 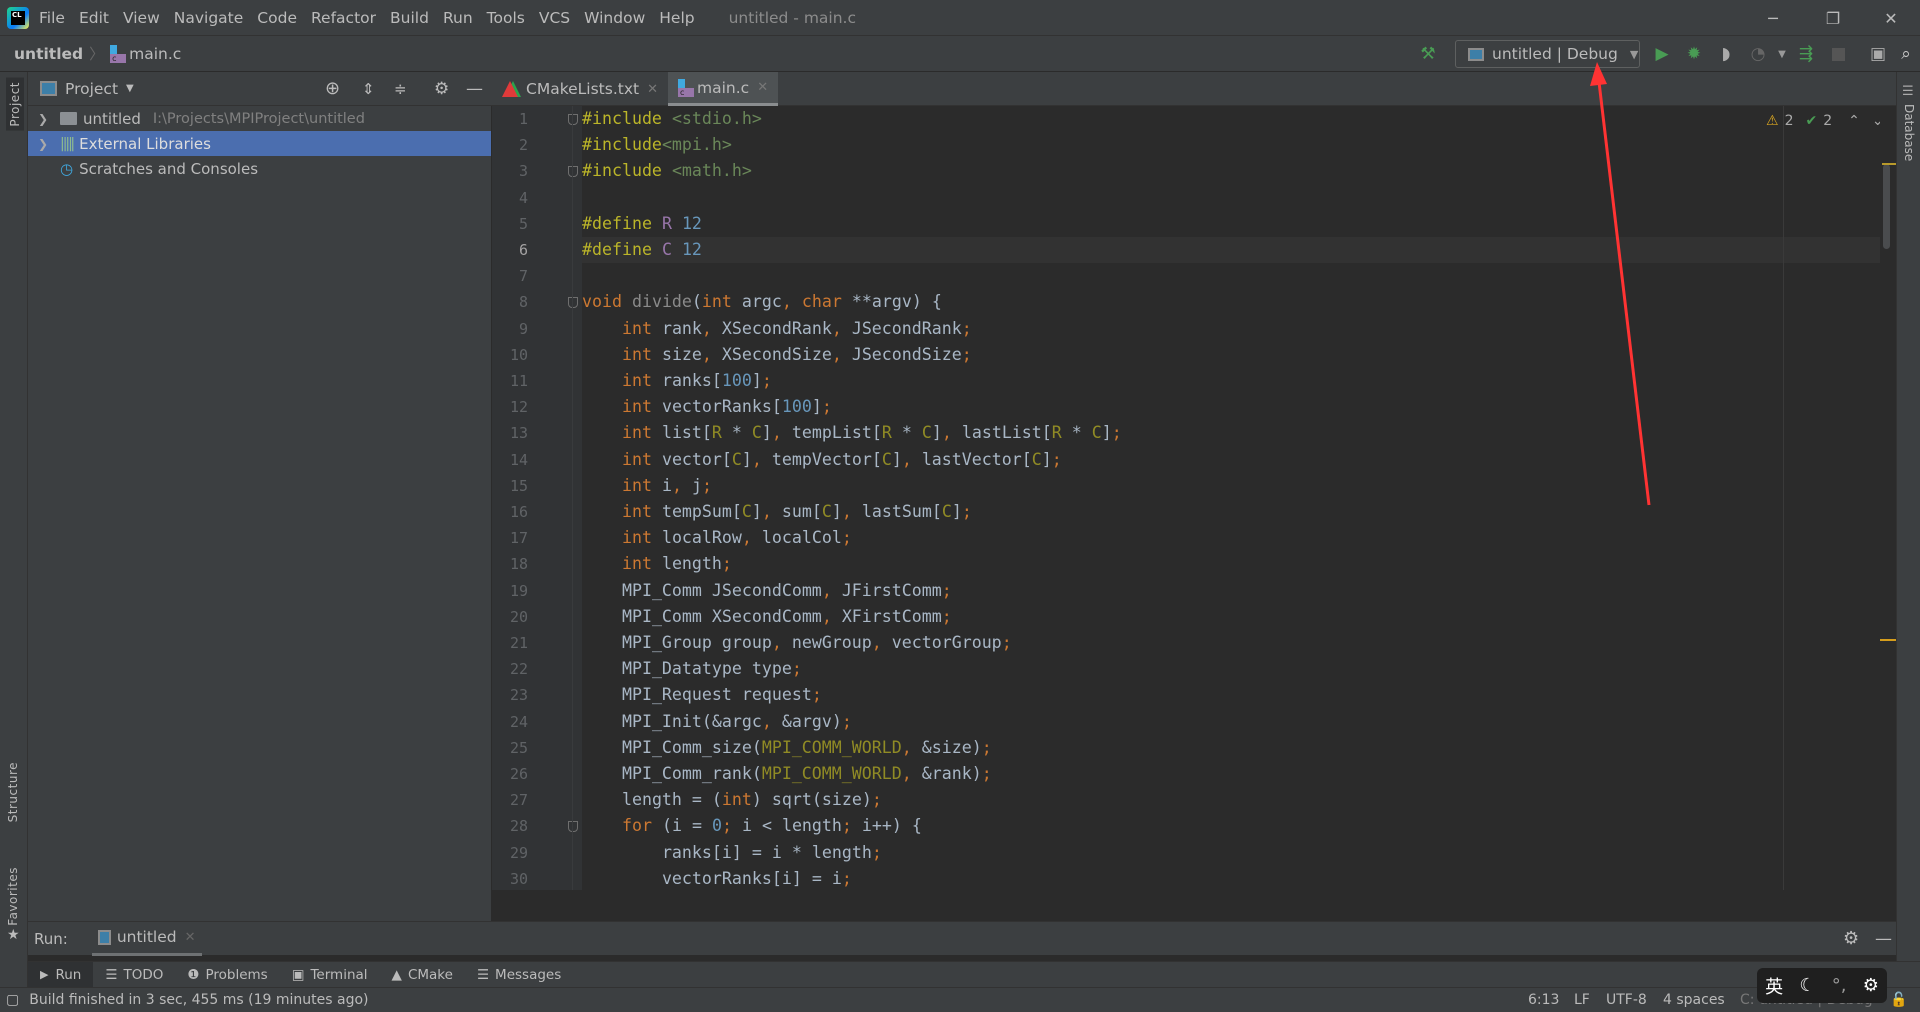 What do you see at coordinates (1231, 329) in the screenshot?
I see `code-line: int rank, XSecondRank, JSecondRank;` at bounding box center [1231, 329].